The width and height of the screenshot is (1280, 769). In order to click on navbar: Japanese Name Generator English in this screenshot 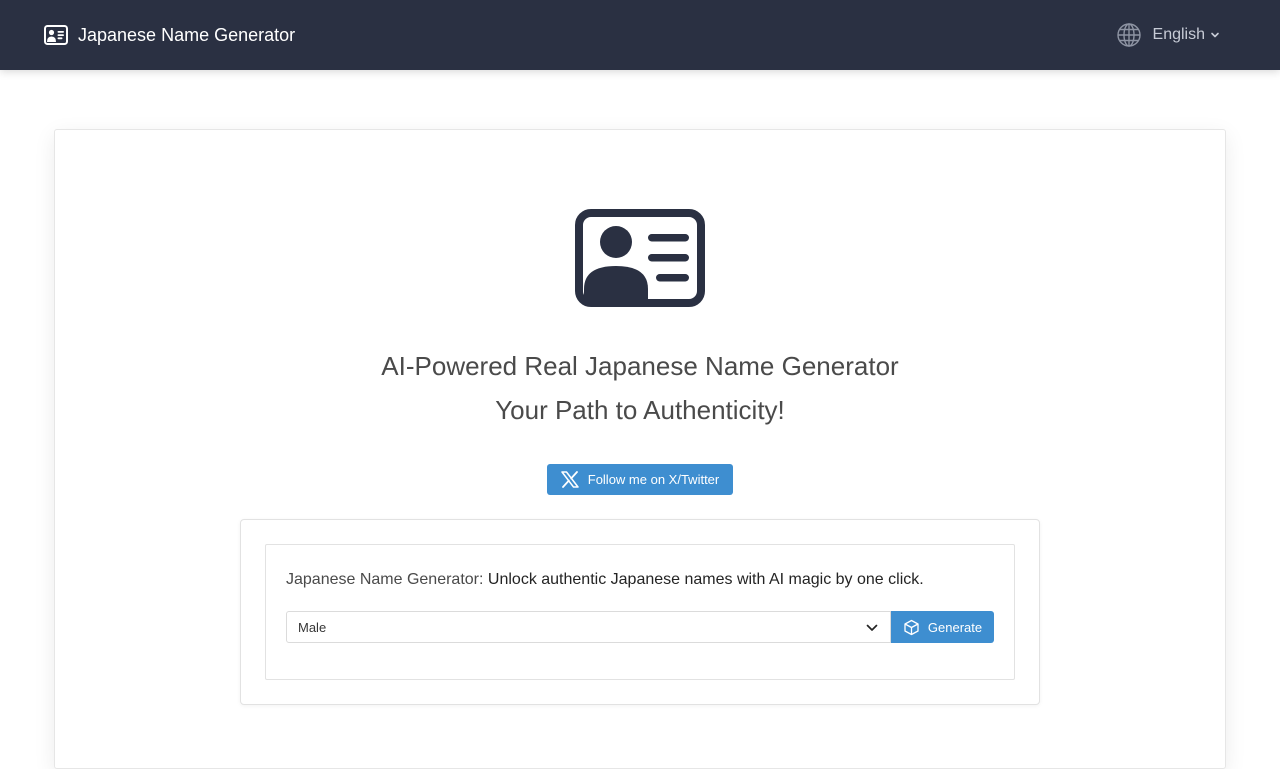, I will do `click(640, 35)`.